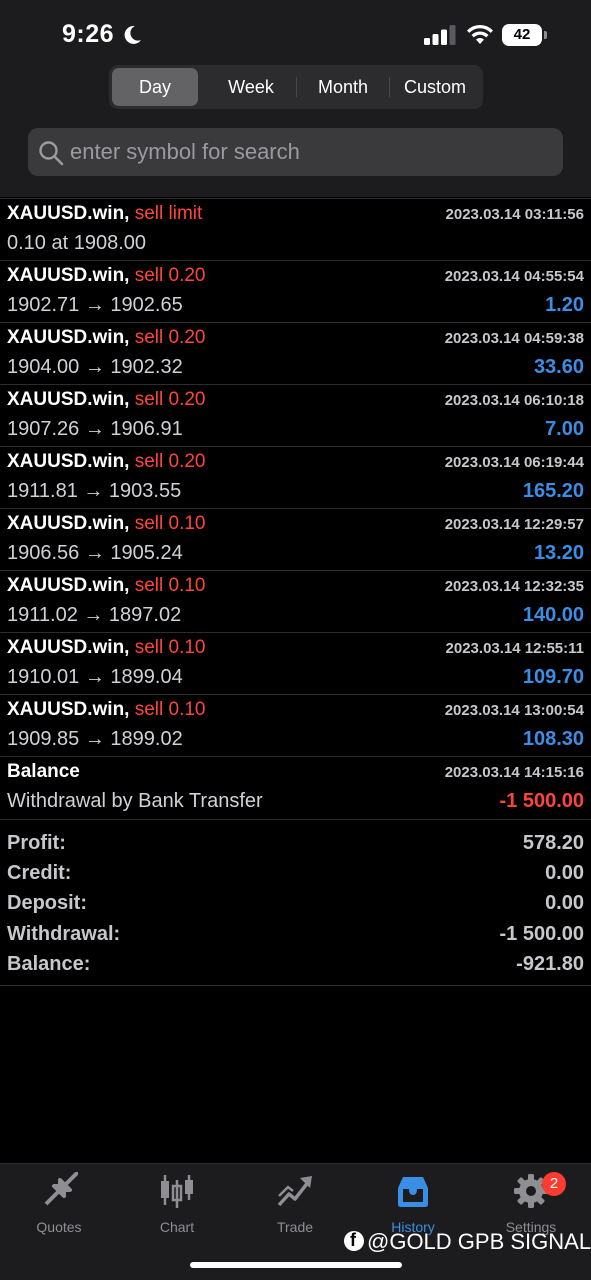 This screenshot has height=1280, width=591. Describe the element at coordinates (514, 772) in the screenshot. I see `balance-time: 2023.03.14 14:15:16` at that location.